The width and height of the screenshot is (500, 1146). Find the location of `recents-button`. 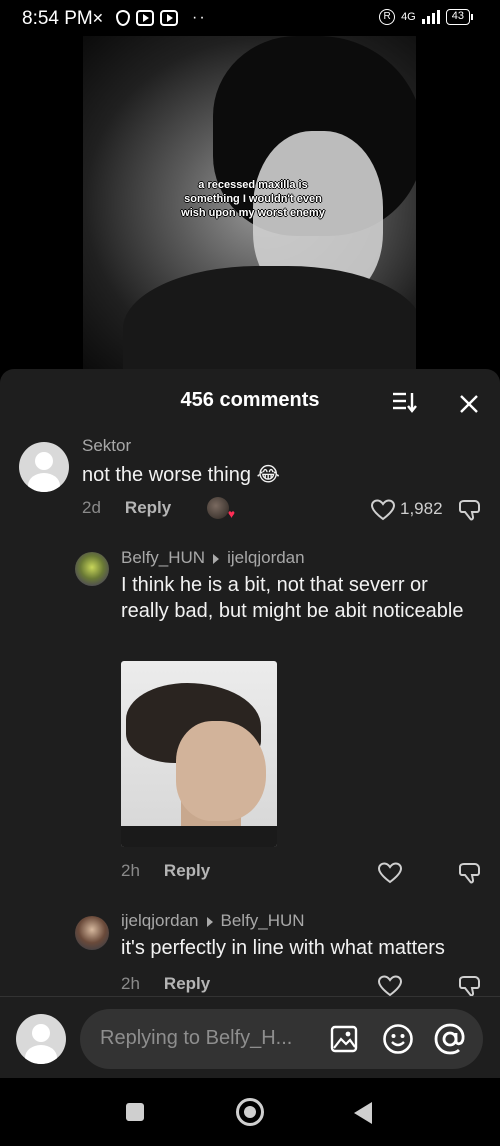

recents-button is located at coordinates (135, 1112).